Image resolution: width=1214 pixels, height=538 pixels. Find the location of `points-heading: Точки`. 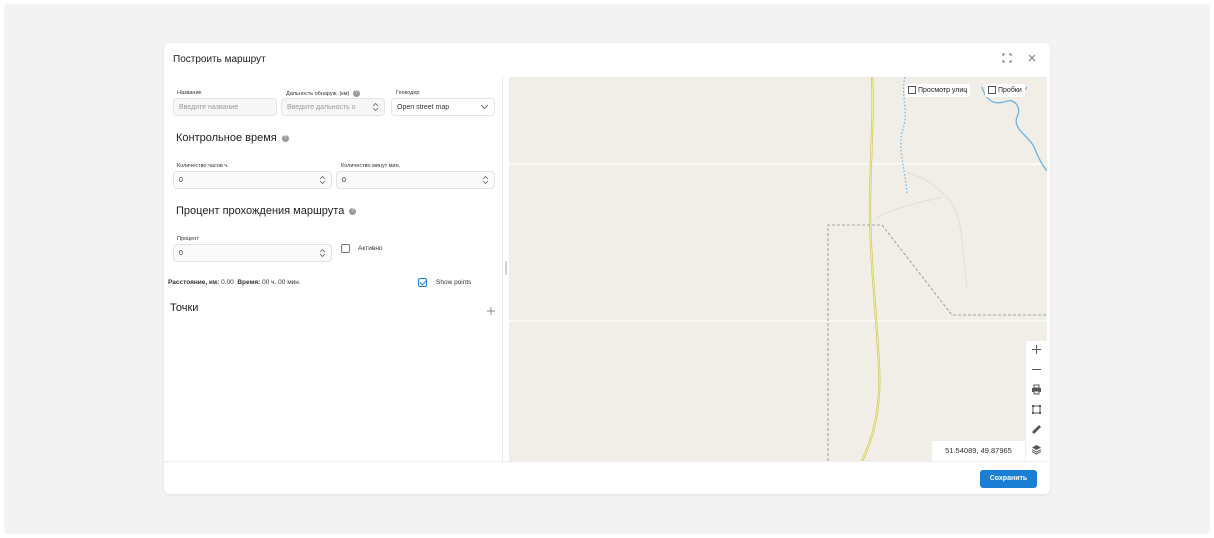

points-heading: Точки is located at coordinates (184, 308).